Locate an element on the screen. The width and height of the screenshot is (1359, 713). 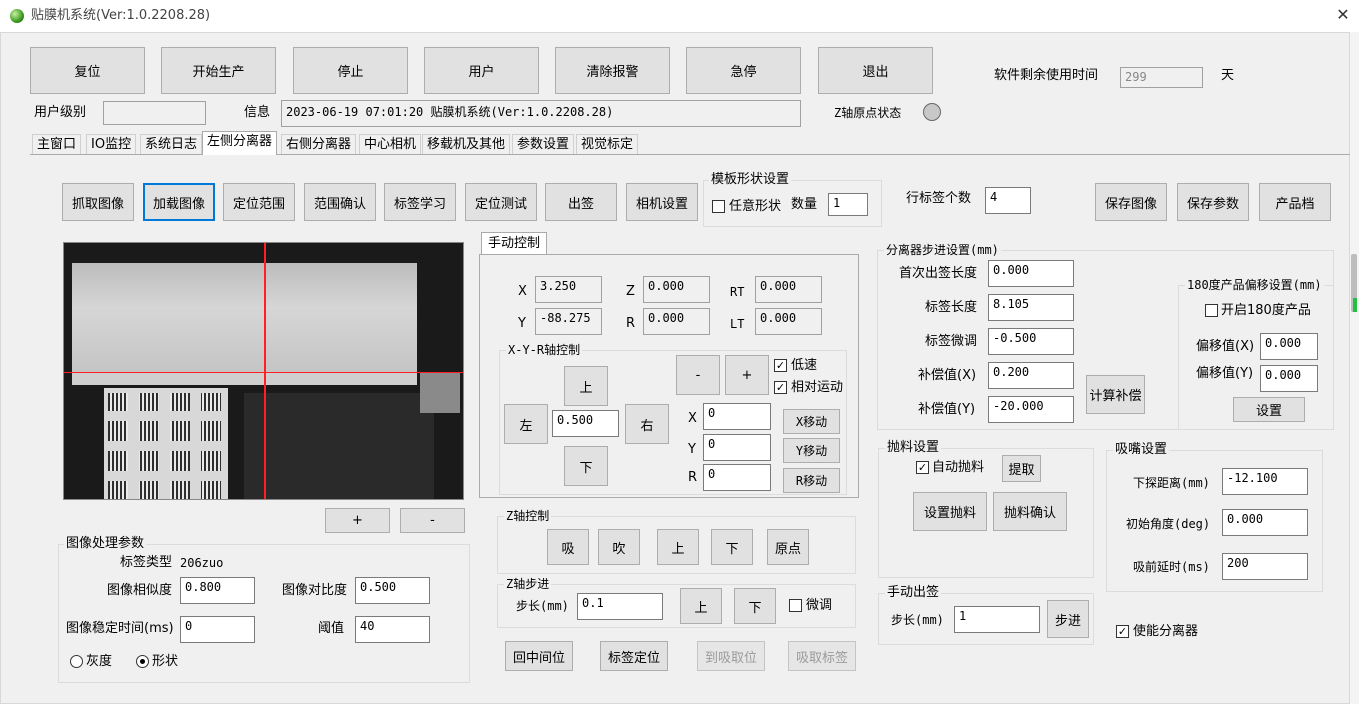
confirm-range-button: 范围确认 is located at coordinates (340, 202).